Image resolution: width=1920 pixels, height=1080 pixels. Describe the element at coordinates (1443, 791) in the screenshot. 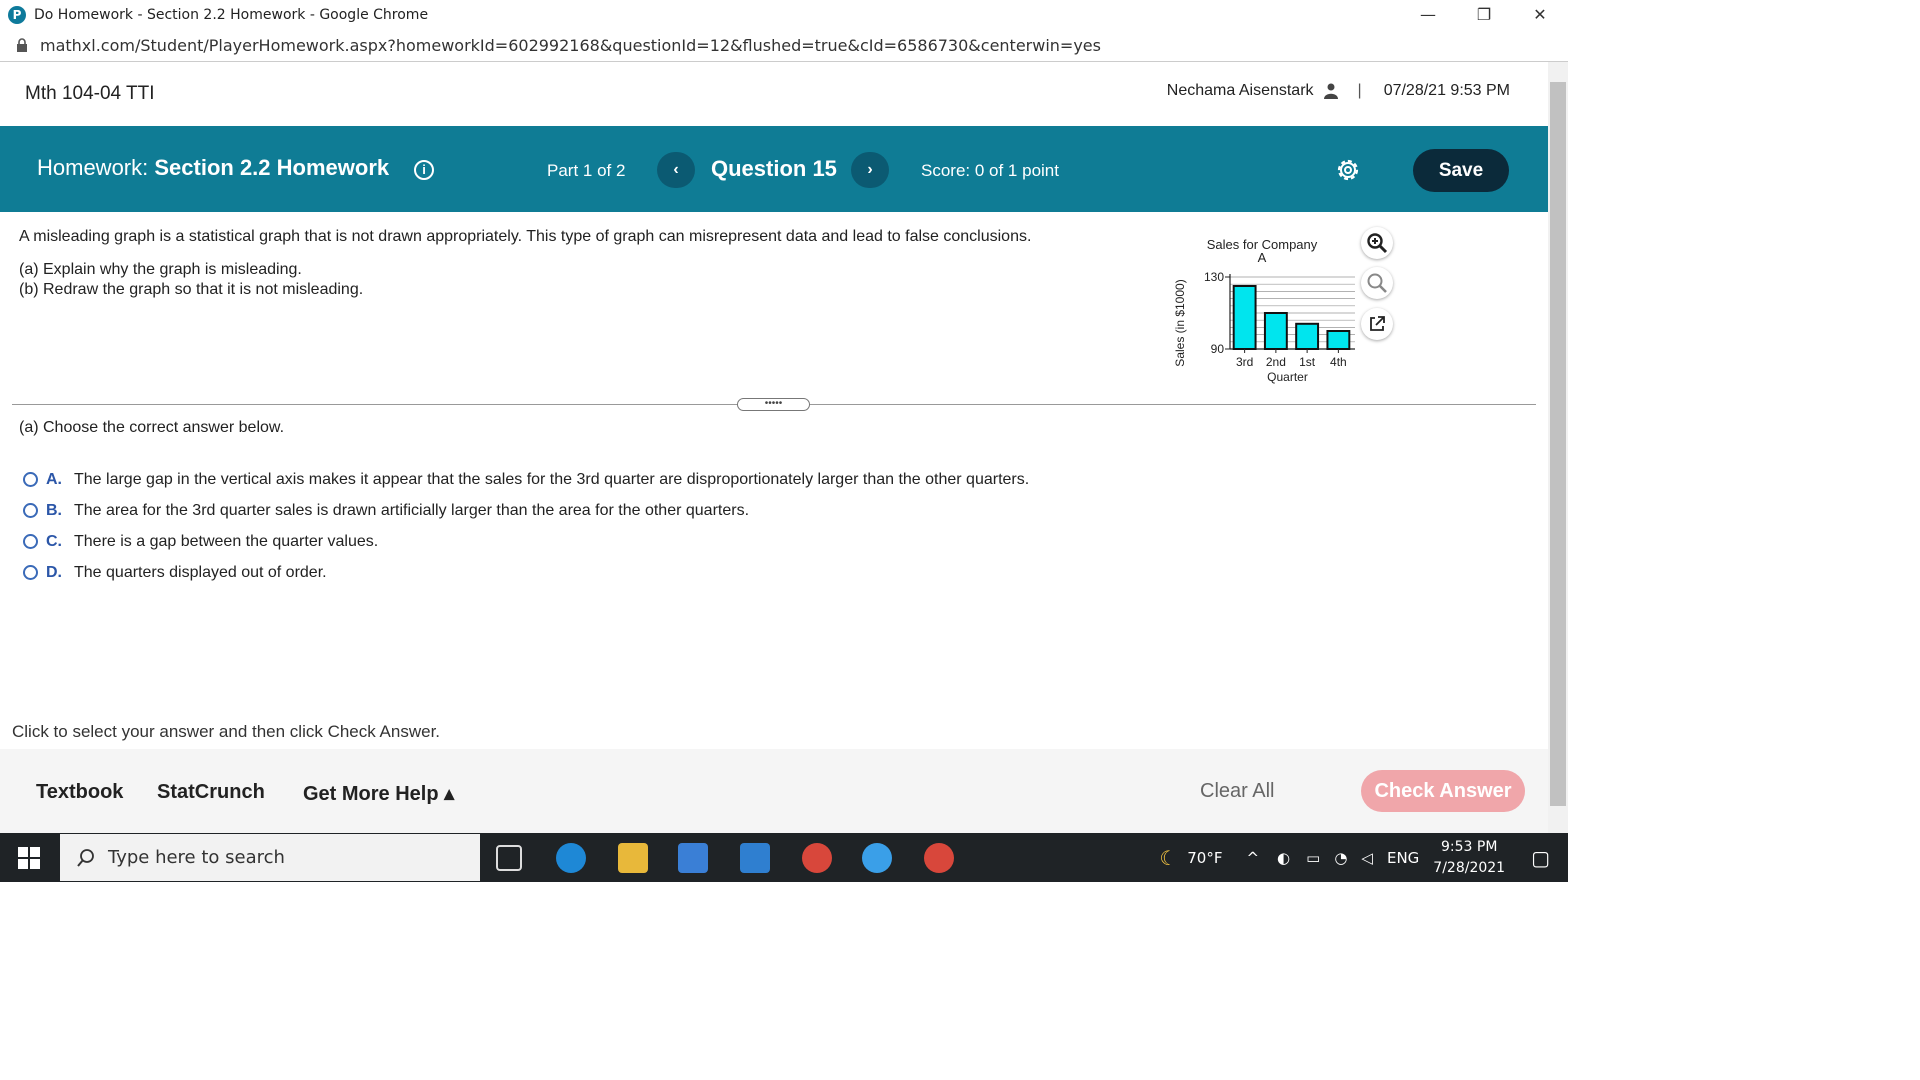

I see `check-answer-button: Check Answer` at that location.